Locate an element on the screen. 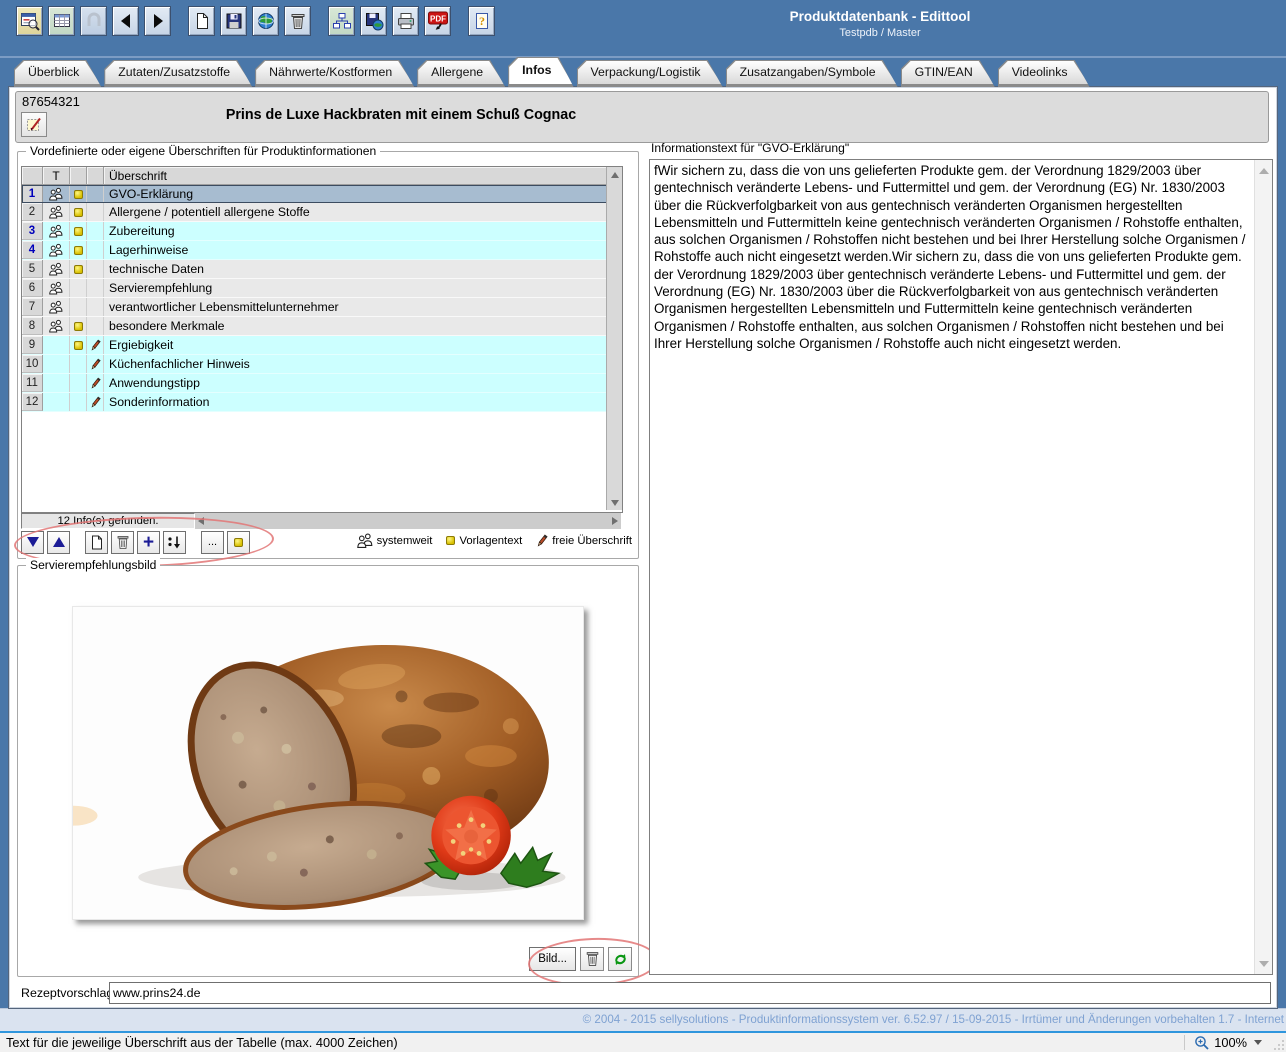  row-number: 9 is located at coordinates (32, 345).